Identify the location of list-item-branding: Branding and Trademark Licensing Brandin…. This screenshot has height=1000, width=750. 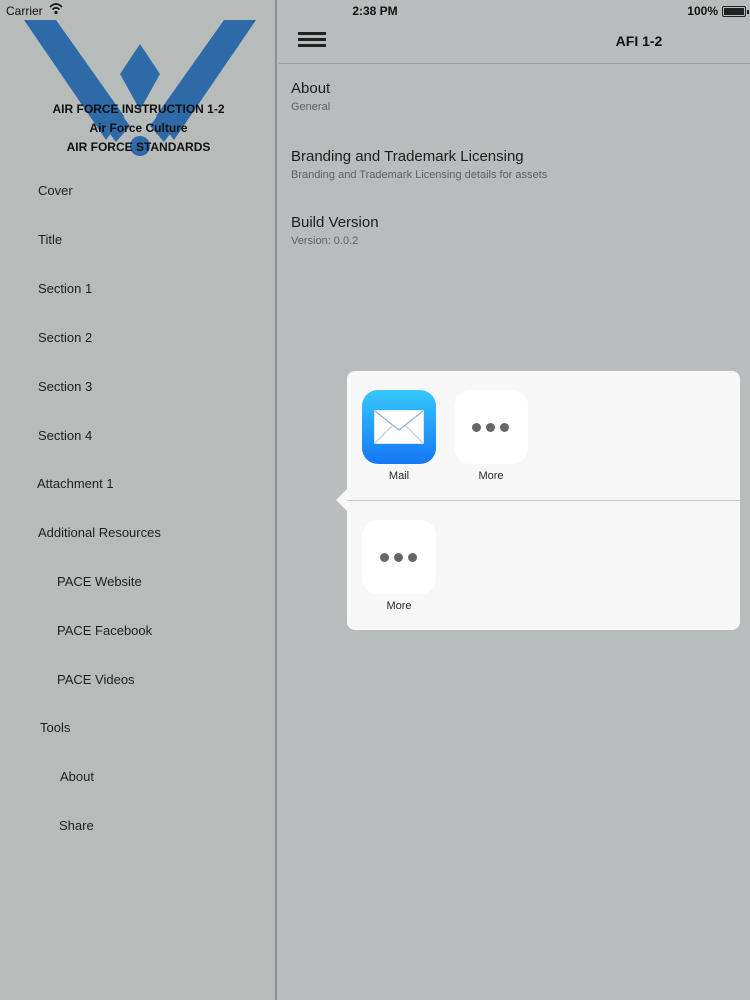
(511, 164).